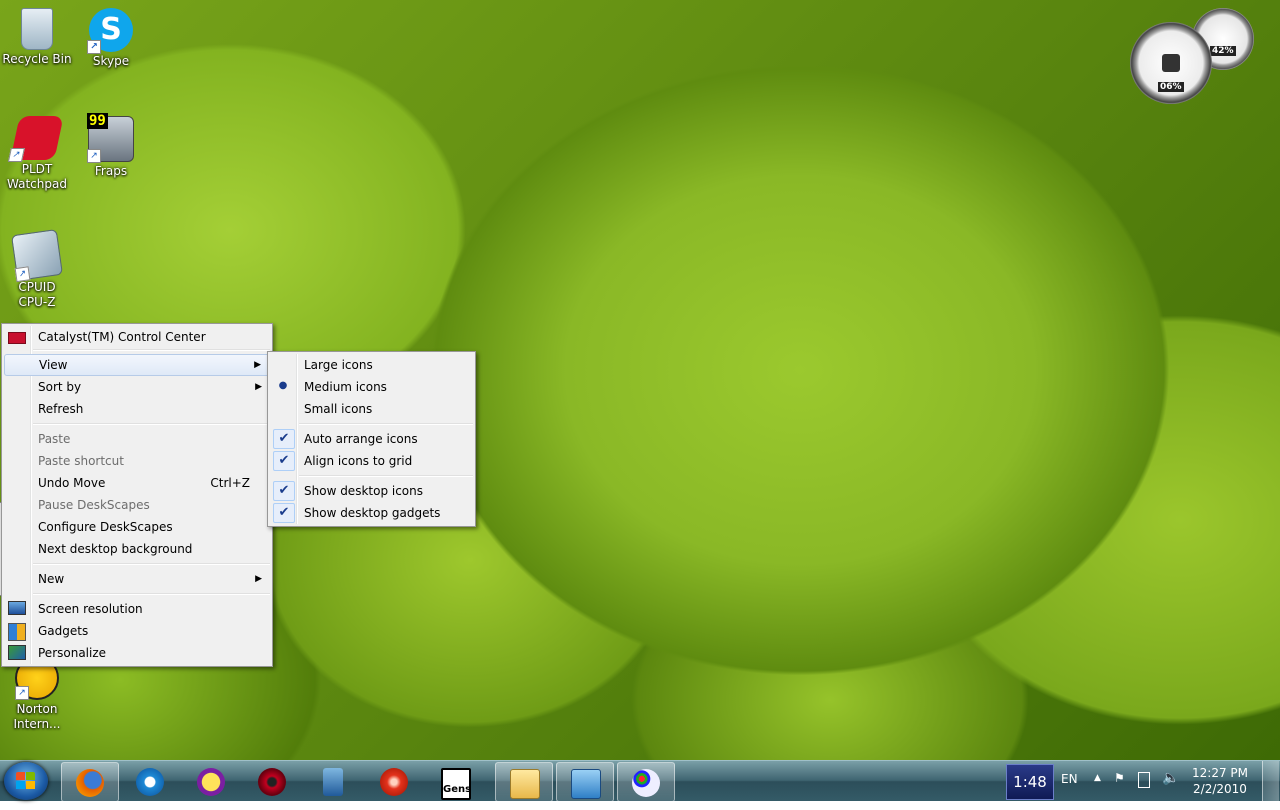  I want to click on menu-item-undo-move: Undo Move Ctrl+Z, so click(137, 483).